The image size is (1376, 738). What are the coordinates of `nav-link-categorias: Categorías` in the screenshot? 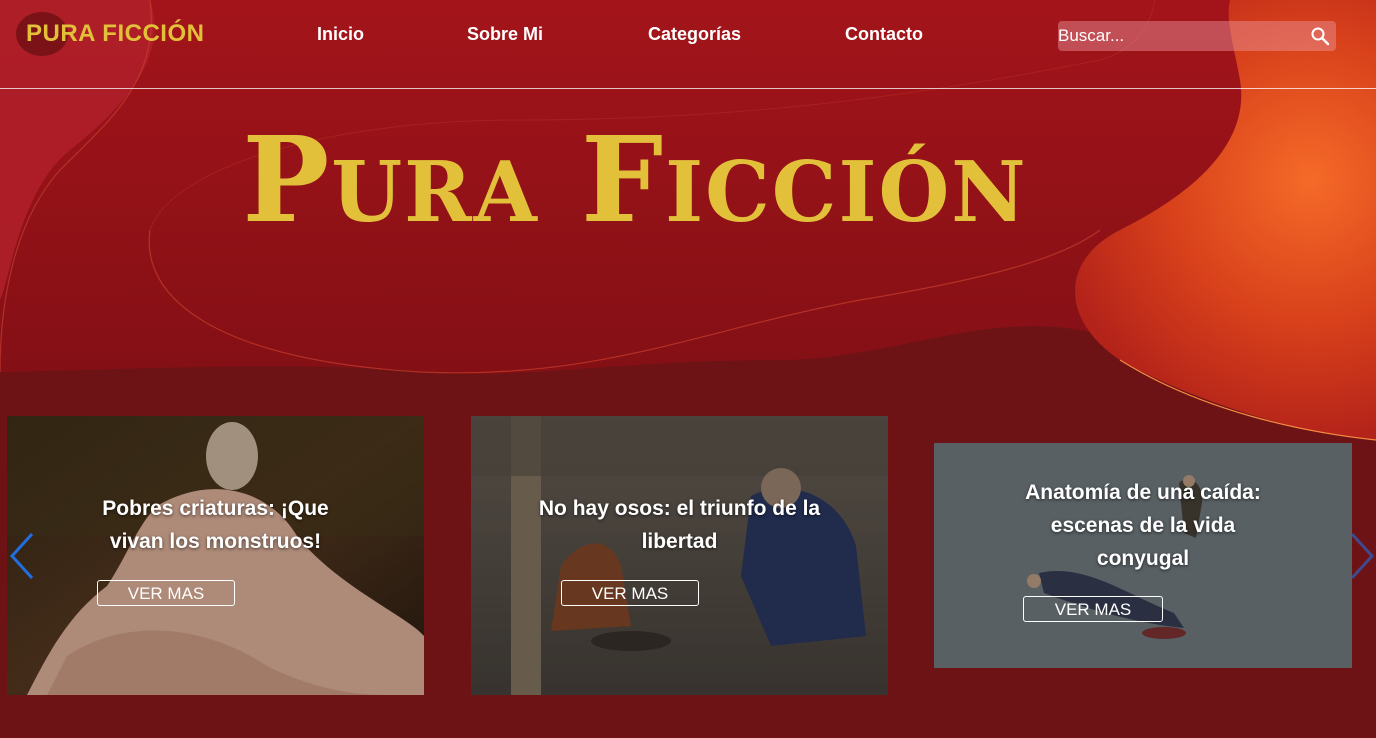 It's located at (694, 34).